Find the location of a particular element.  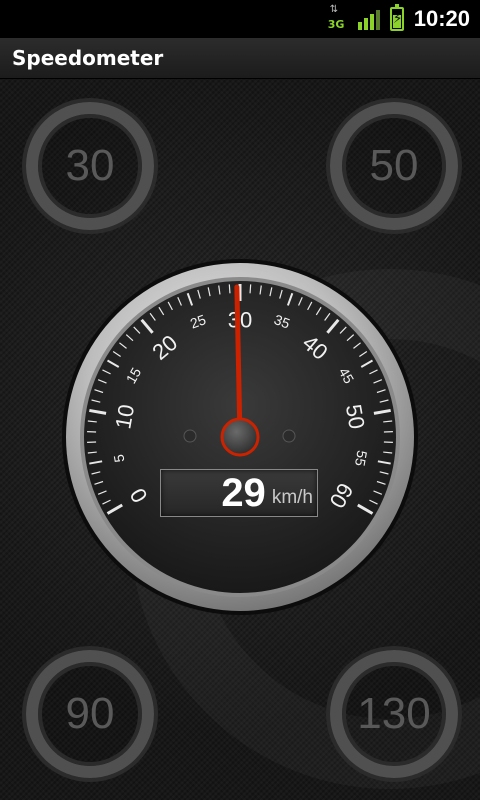

gauge-tick-label: 50 is located at coordinates (355, 416).